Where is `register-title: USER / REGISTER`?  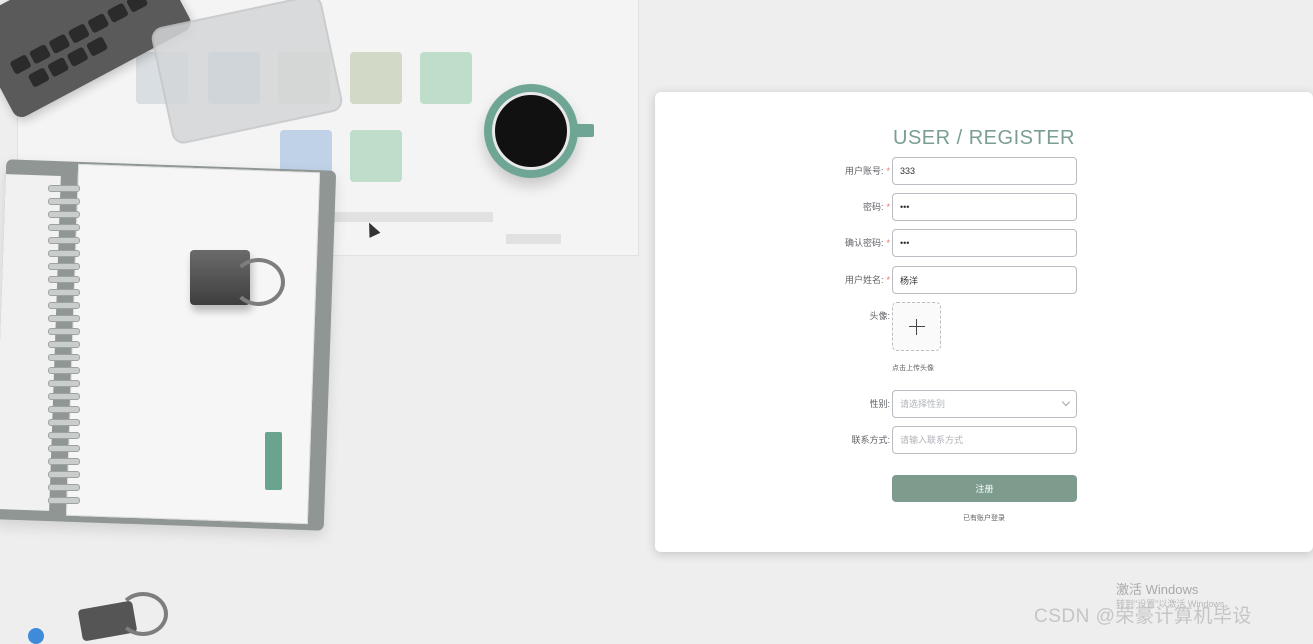
register-title: USER / REGISTER is located at coordinates (984, 138).